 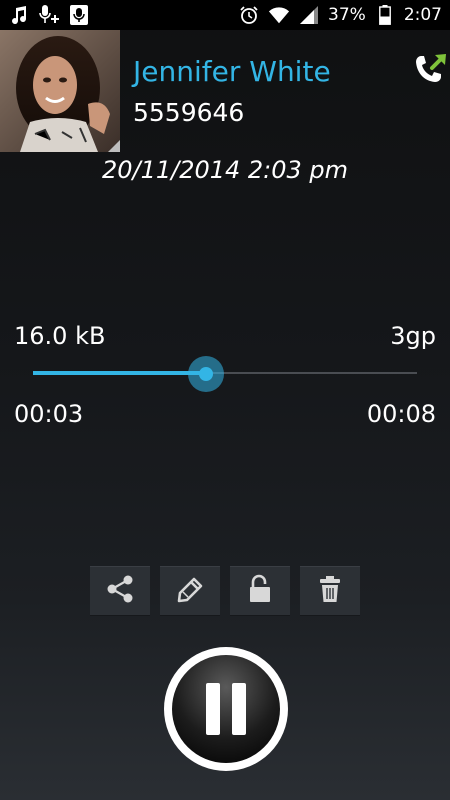 I want to click on seek-progress, so click(x=119, y=373).